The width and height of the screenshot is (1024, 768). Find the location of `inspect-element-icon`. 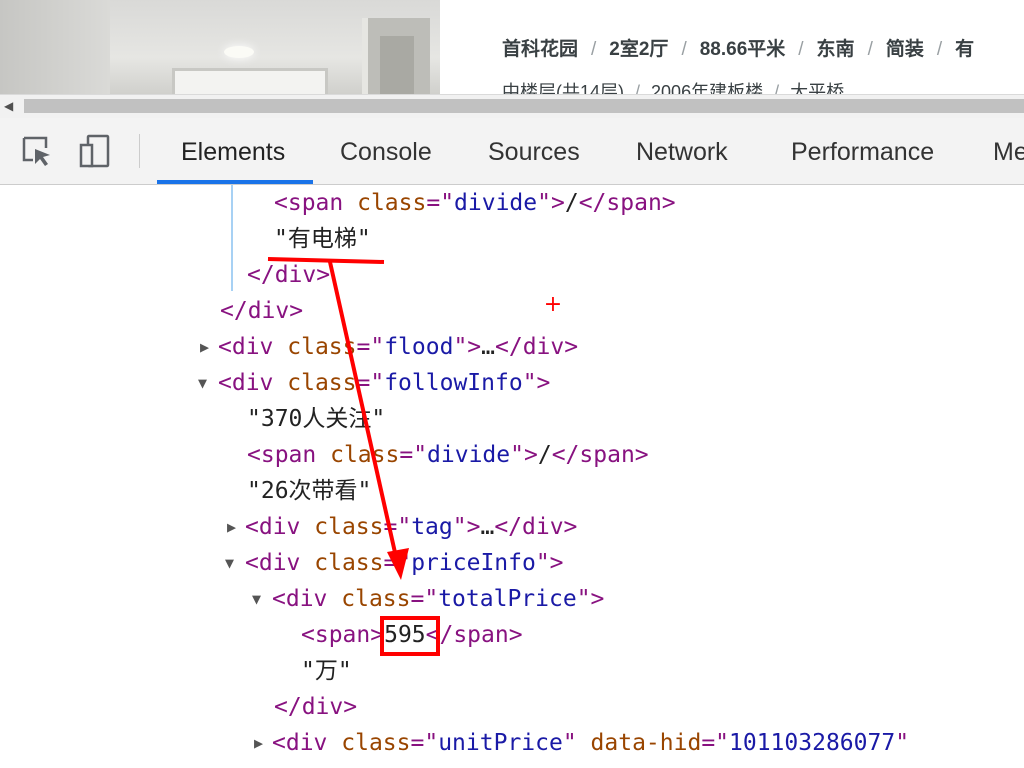

inspect-element-icon is located at coordinates (37, 151).